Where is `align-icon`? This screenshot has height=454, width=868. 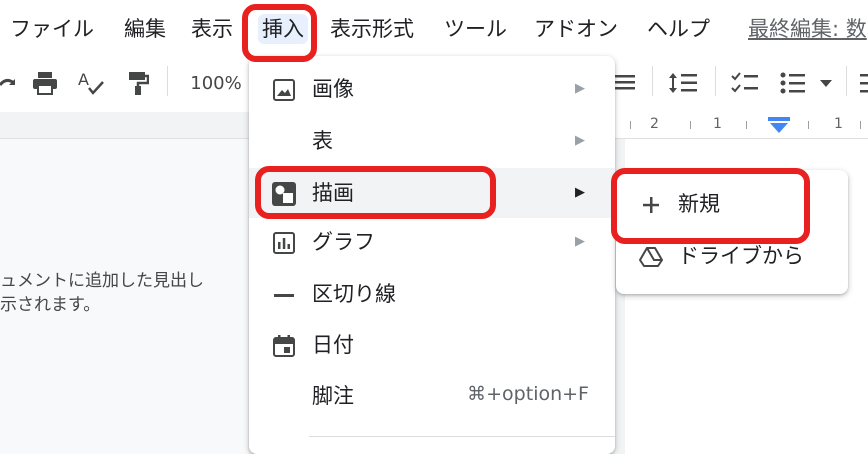 align-icon is located at coordinates (625, 83).